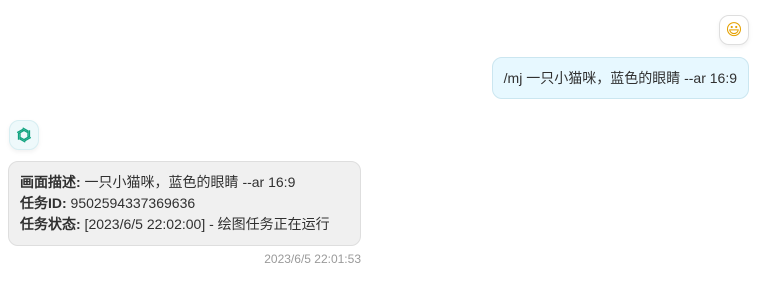 The width and height of the screenshot is (757, 283). Describe the element at coordinates (50, 224) in the screenshot. I see `task-status-label: 任务状态:` at that location.